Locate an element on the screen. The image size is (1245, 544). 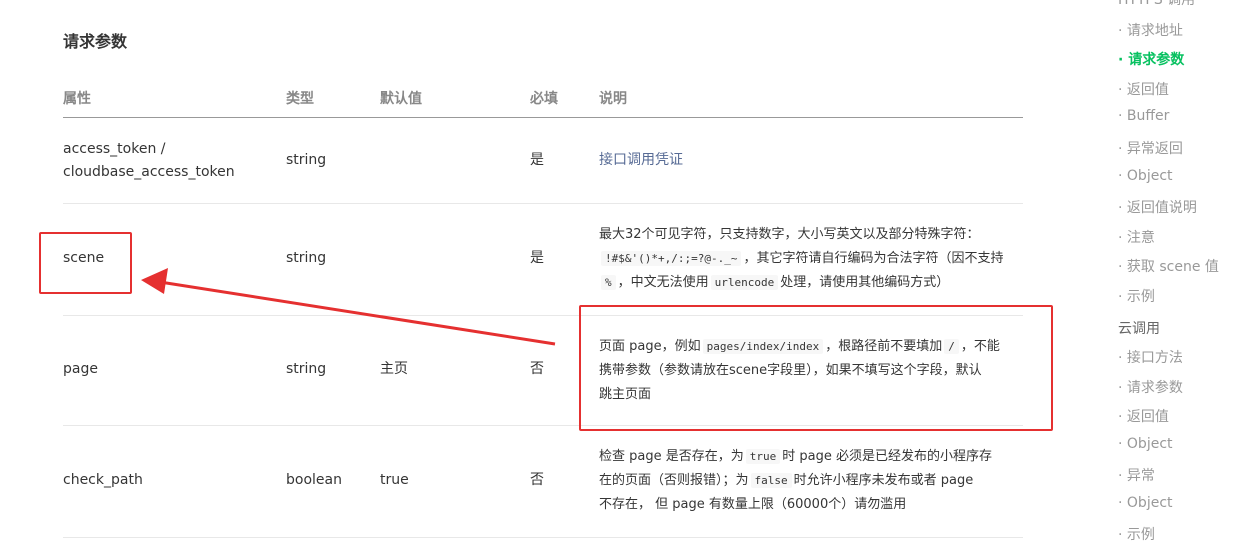
toc-item: 注意 is located at coordinates (1136, 237).